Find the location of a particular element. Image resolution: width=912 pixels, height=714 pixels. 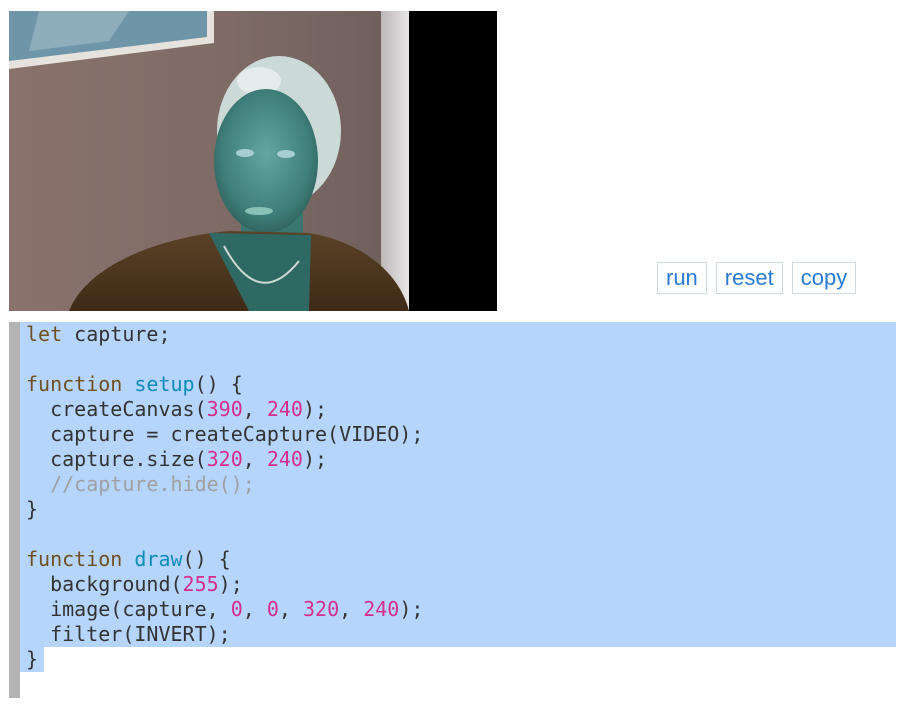

code-token: //capture.hide(); is located at coordinates (140, 484).